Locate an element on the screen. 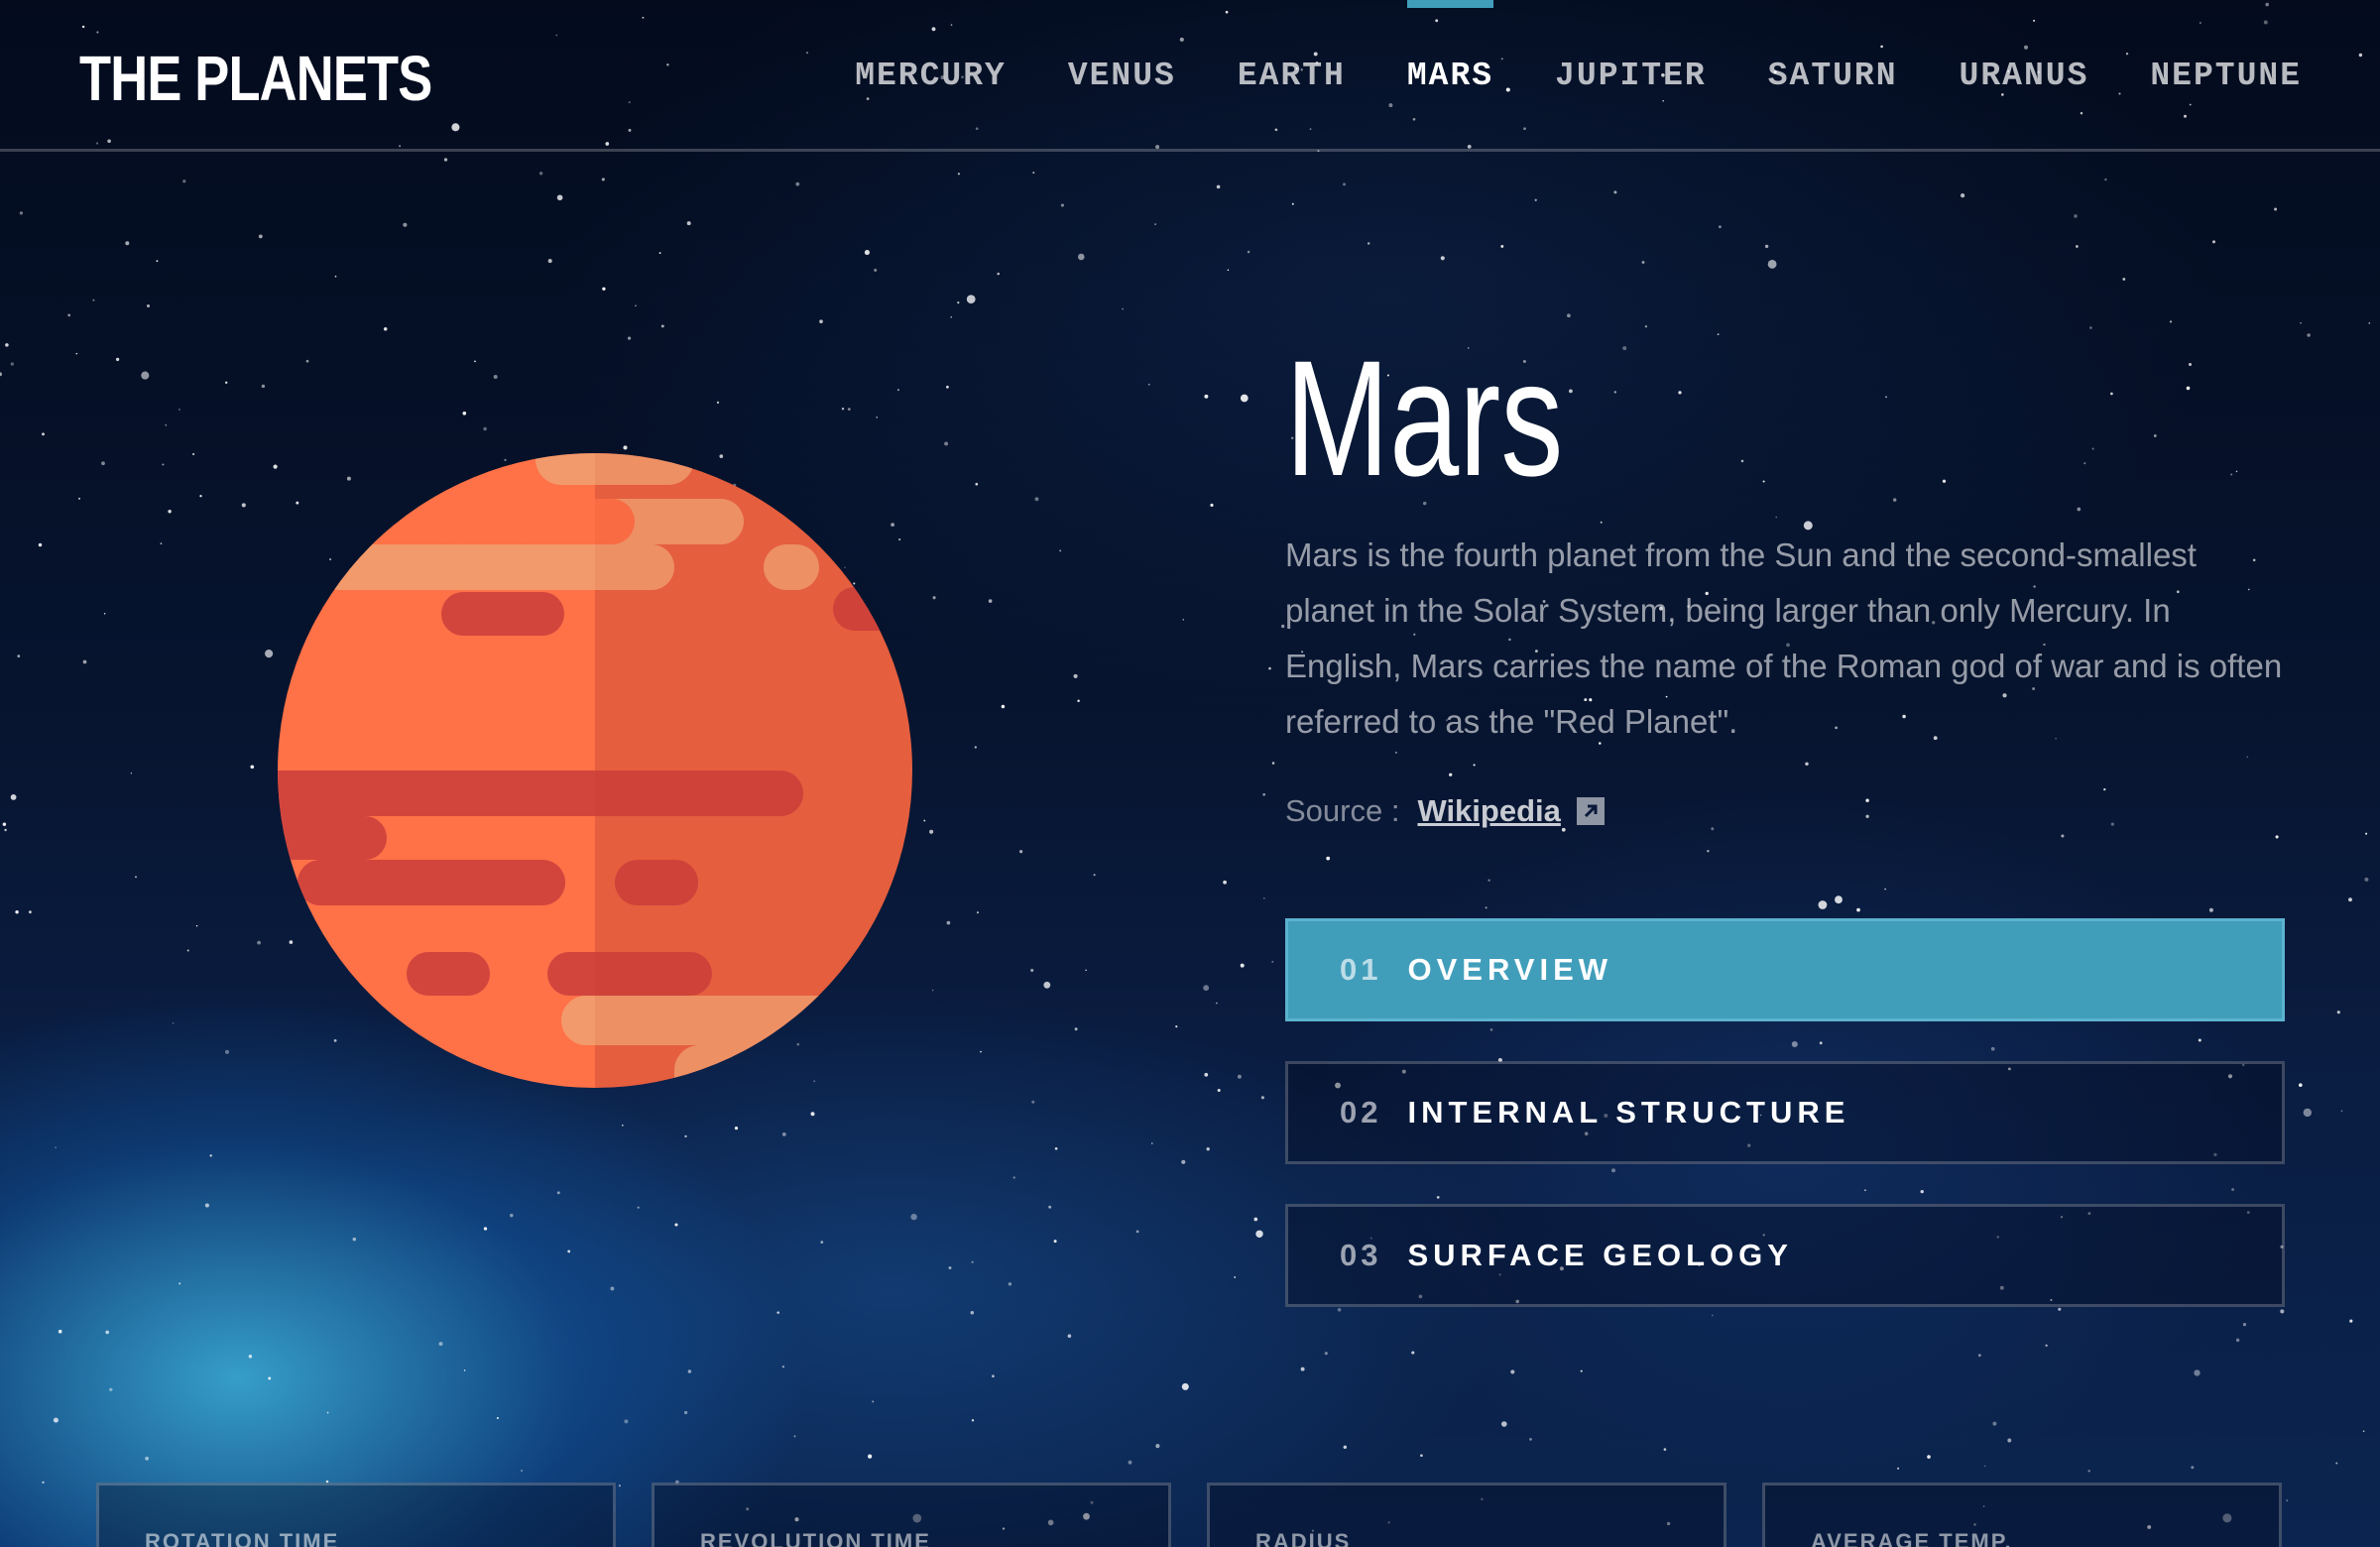 The height and width of the screenshot is (1547, 2380). stat-card-revolution: REVOLUTION TIME is located at coordinates (911, 1515).